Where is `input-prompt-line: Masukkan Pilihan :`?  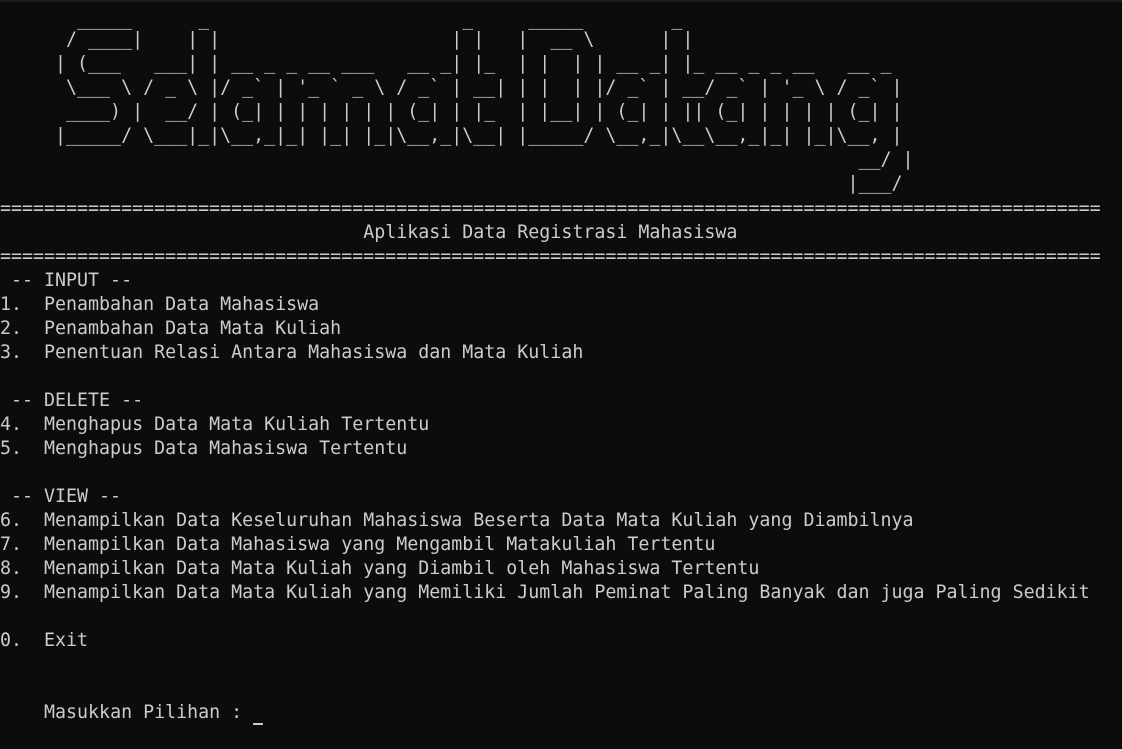 input-prompt-line: Masukkan Pilihan : is located at coordinates (132, 701).